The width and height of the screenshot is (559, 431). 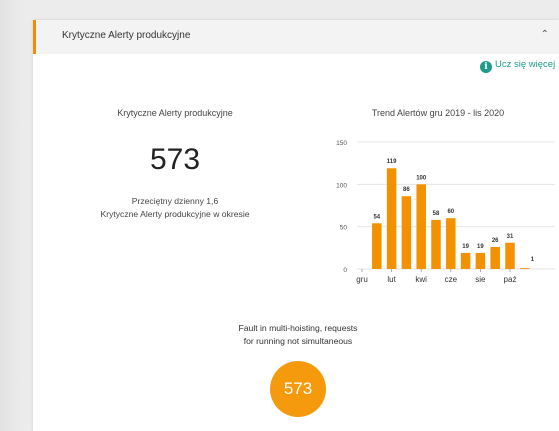 What do you see at coordinates (392, 162) in the screenshot?
I see `data-label: 119` at bounding box center [392, 162].